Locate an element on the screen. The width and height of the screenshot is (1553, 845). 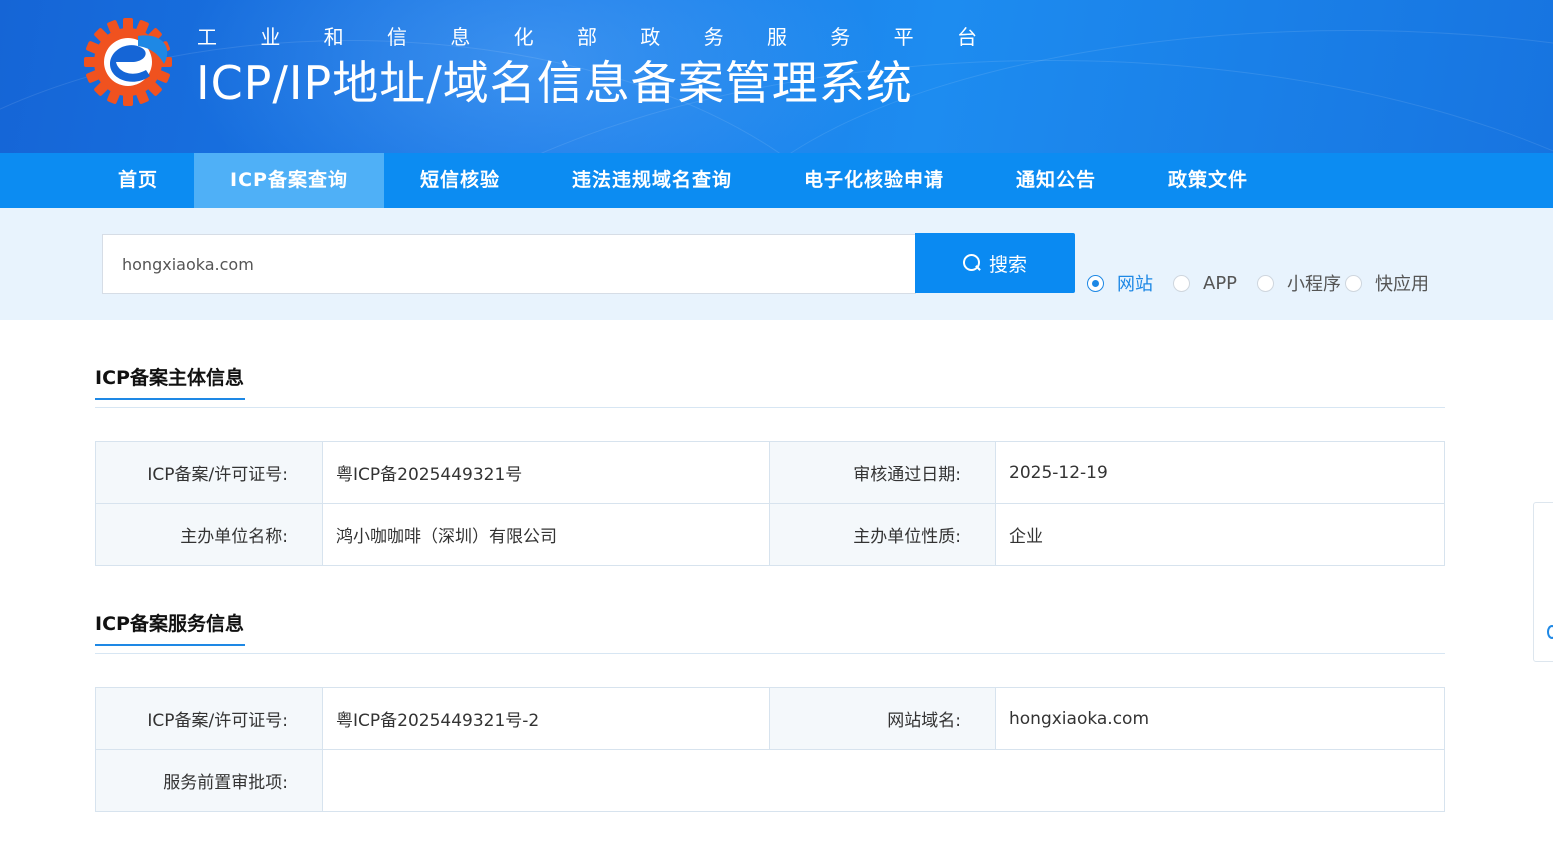
radio-mini-program: 小程序 is located at coordinates (1299, 283).